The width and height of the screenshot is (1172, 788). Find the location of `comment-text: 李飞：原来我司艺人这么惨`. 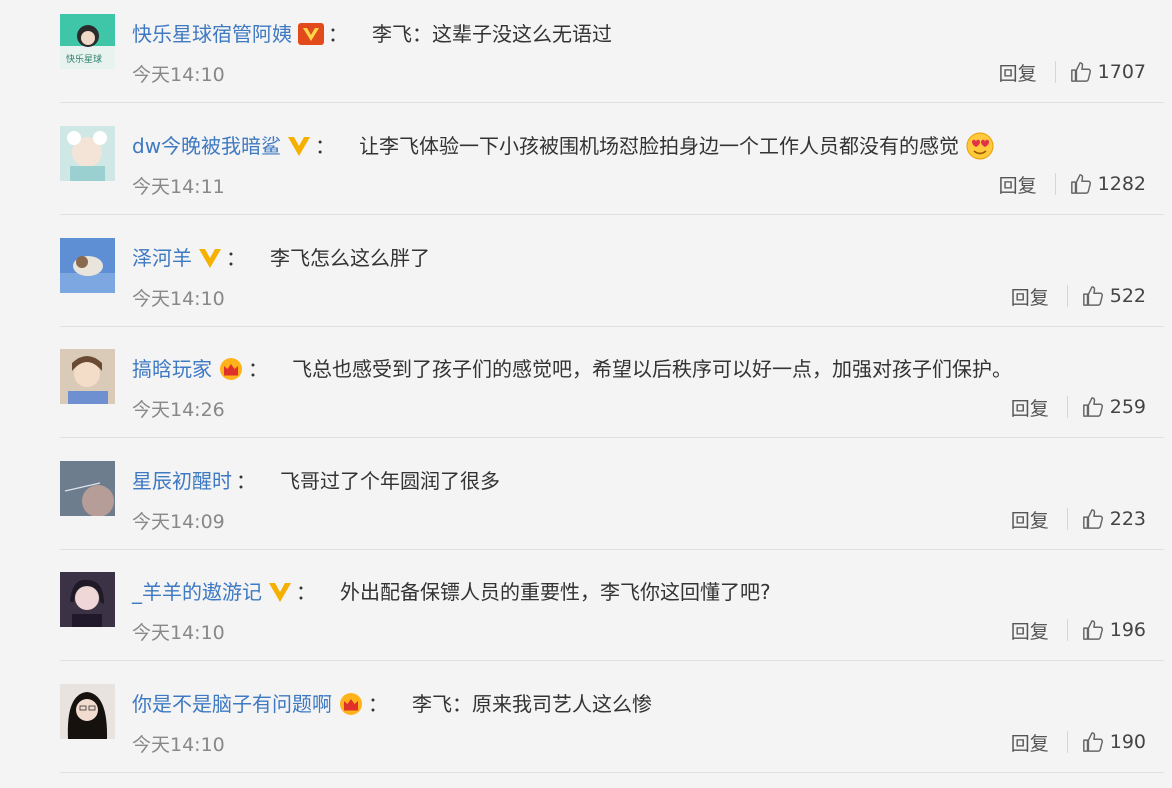

comment-text: 李飞：原来我司艺人这么惨 is located at coordinates (532, 704).